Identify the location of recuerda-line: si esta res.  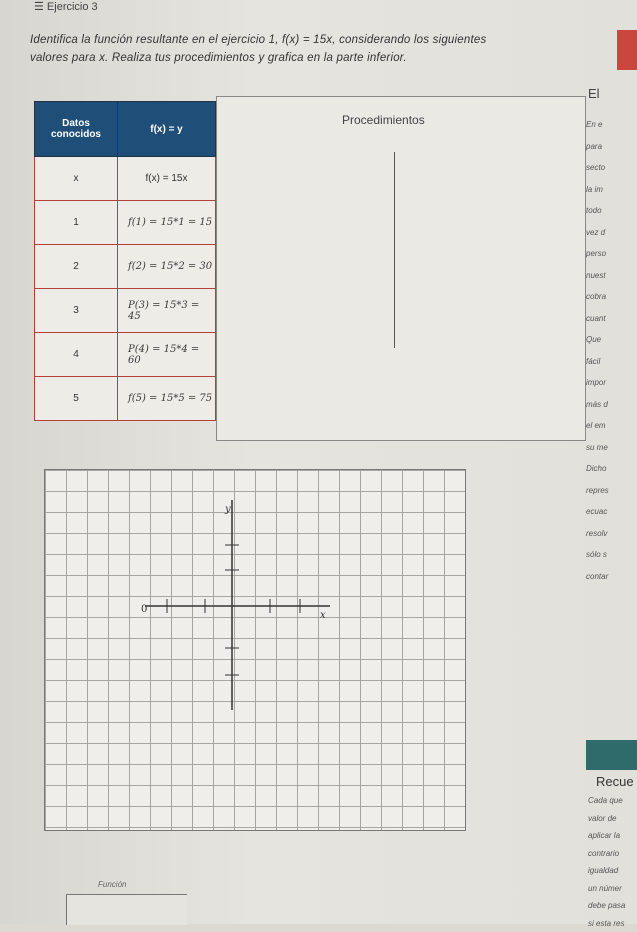
(612, 923).